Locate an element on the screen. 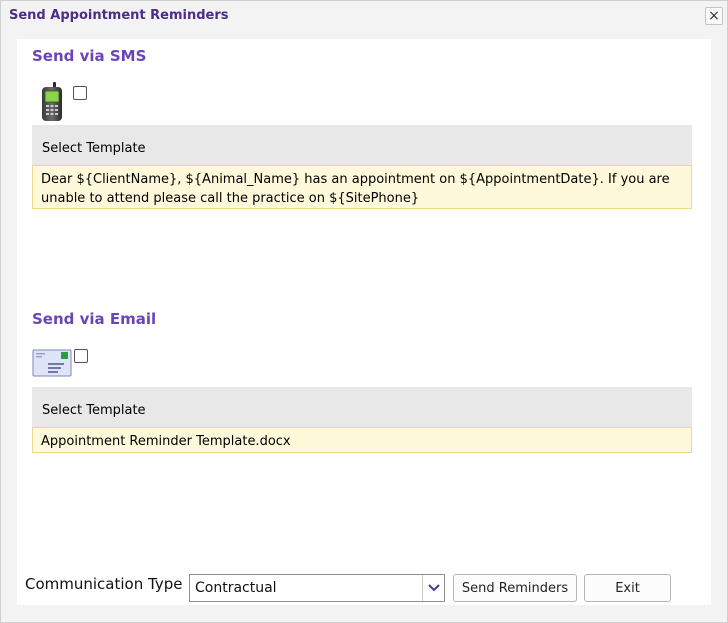  chevron-down-icon is located at coordinates (433, 588).